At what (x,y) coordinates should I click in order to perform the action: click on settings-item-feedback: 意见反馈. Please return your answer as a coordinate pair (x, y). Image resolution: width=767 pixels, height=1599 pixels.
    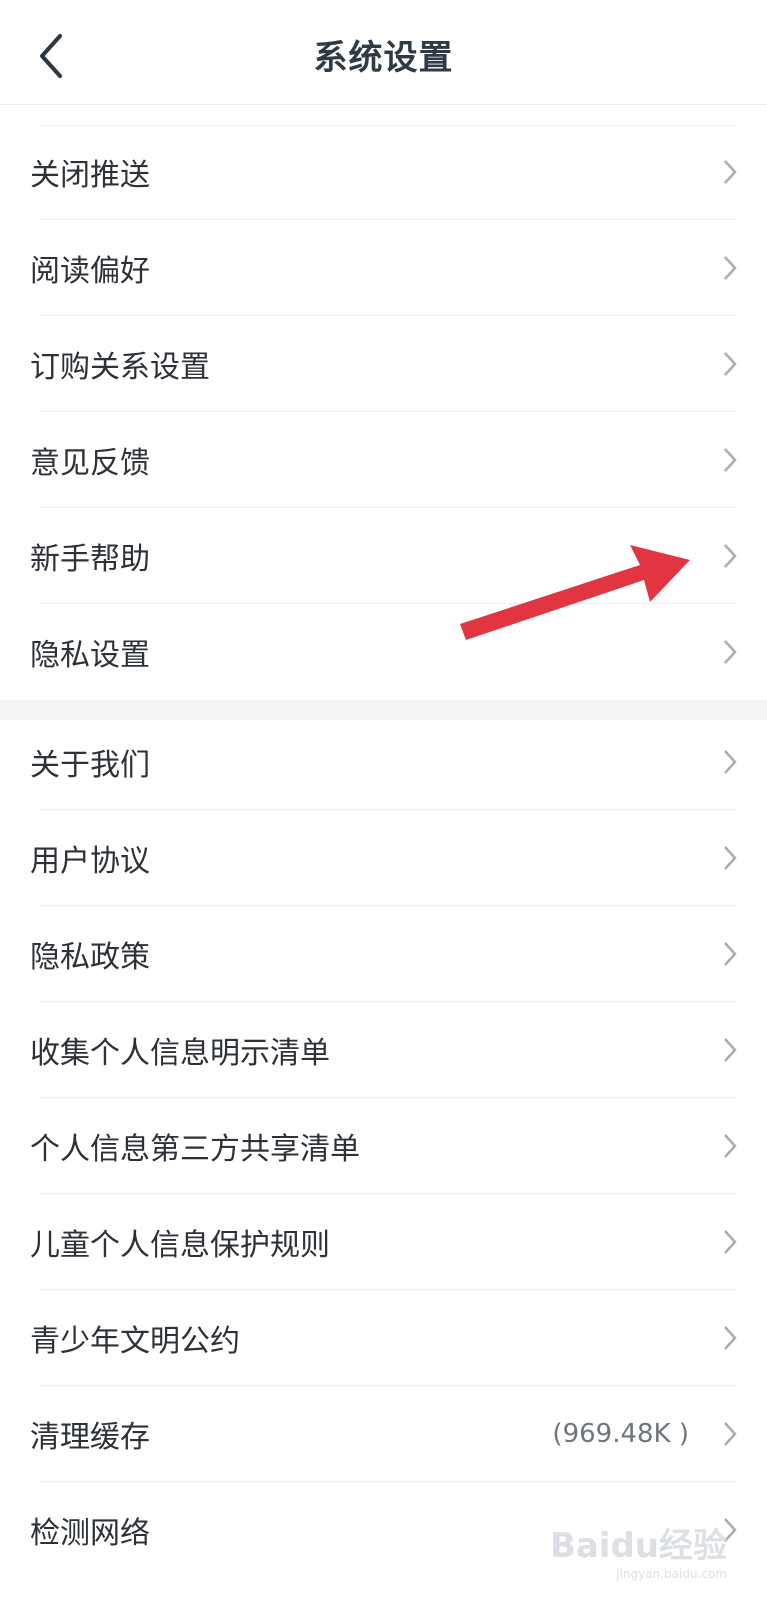
    Looking at the image, I should click on (383, 460).